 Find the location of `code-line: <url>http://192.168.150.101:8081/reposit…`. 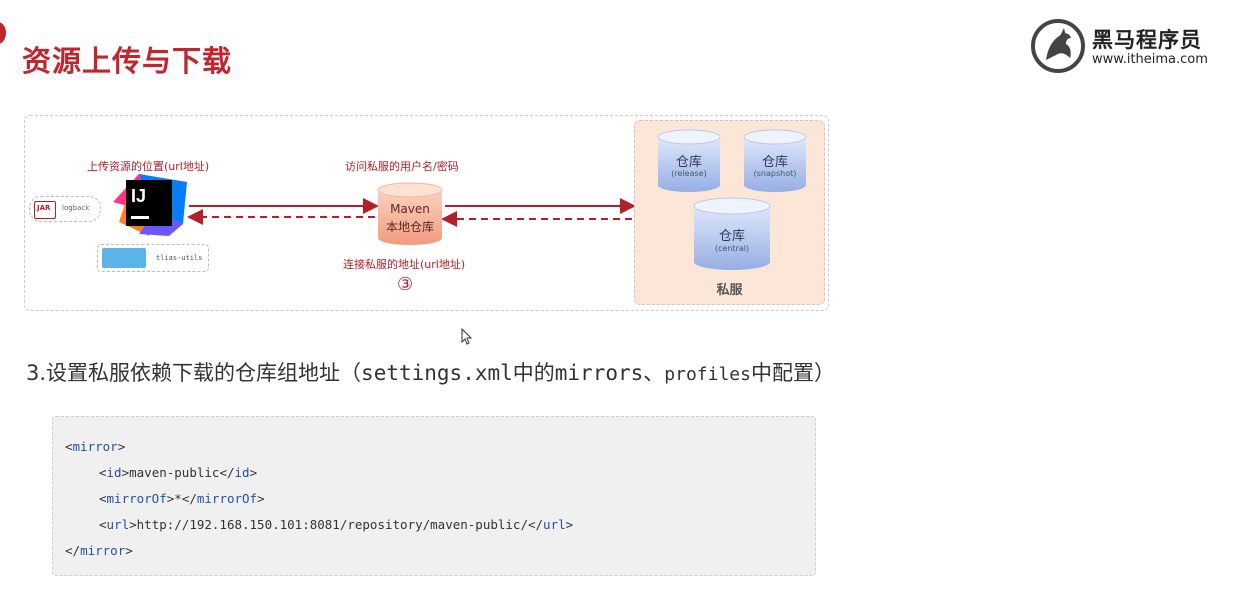

code-line: <url>http://192.168.150.101:8081/reposit… is located at coordinates (336, 524).